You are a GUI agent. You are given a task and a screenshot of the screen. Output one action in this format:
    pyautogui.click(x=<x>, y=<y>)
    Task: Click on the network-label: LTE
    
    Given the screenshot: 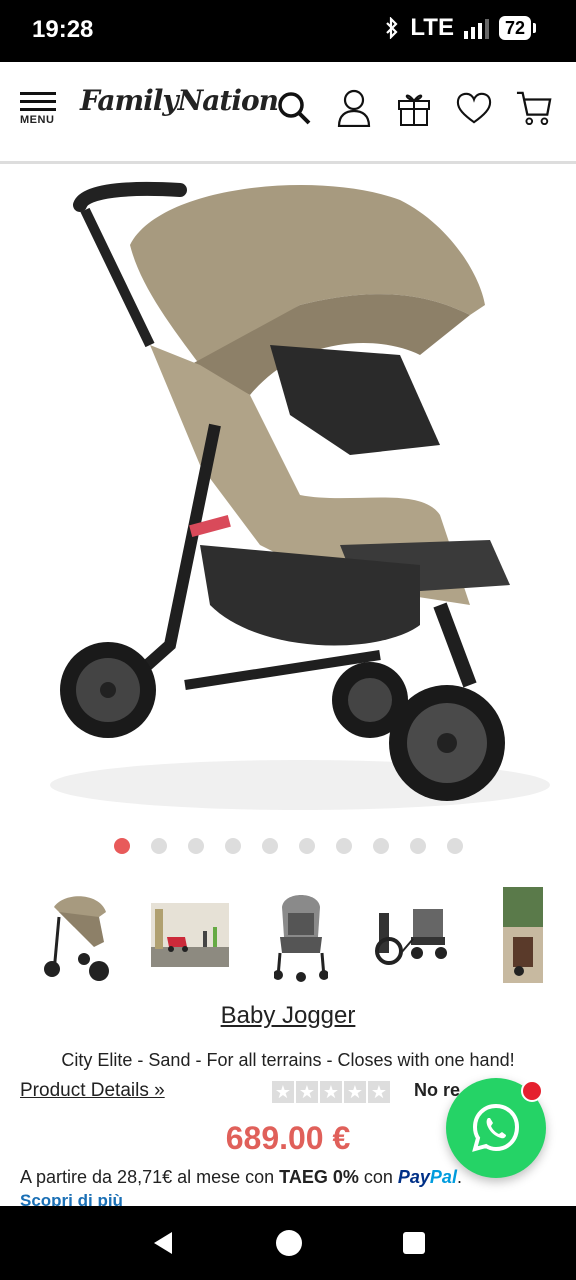 What is the action you would take?
    pyautogui.click(x=432, y=27)
    